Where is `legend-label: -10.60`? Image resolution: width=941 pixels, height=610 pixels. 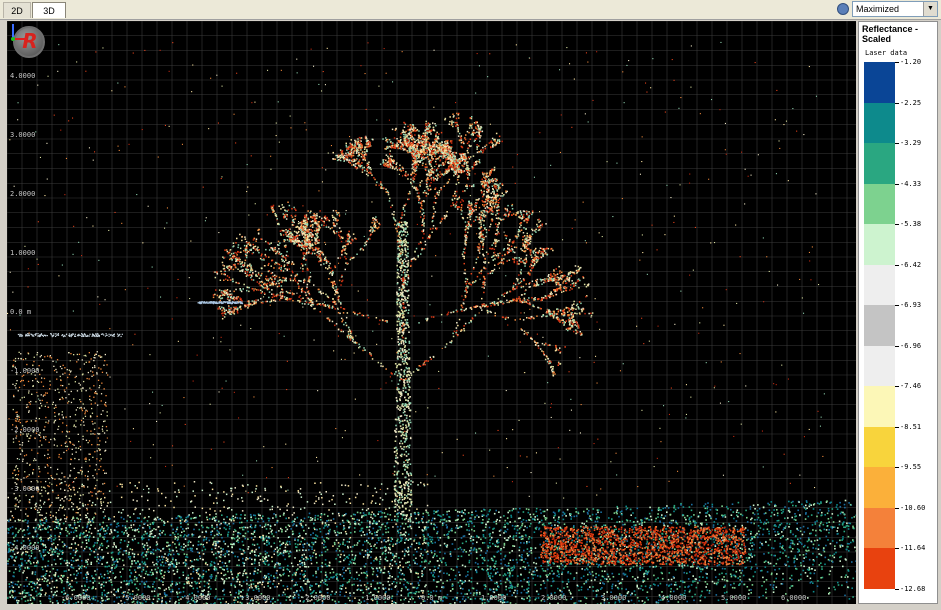 legend-label: -10.60 is located at coordinates (913, 507).